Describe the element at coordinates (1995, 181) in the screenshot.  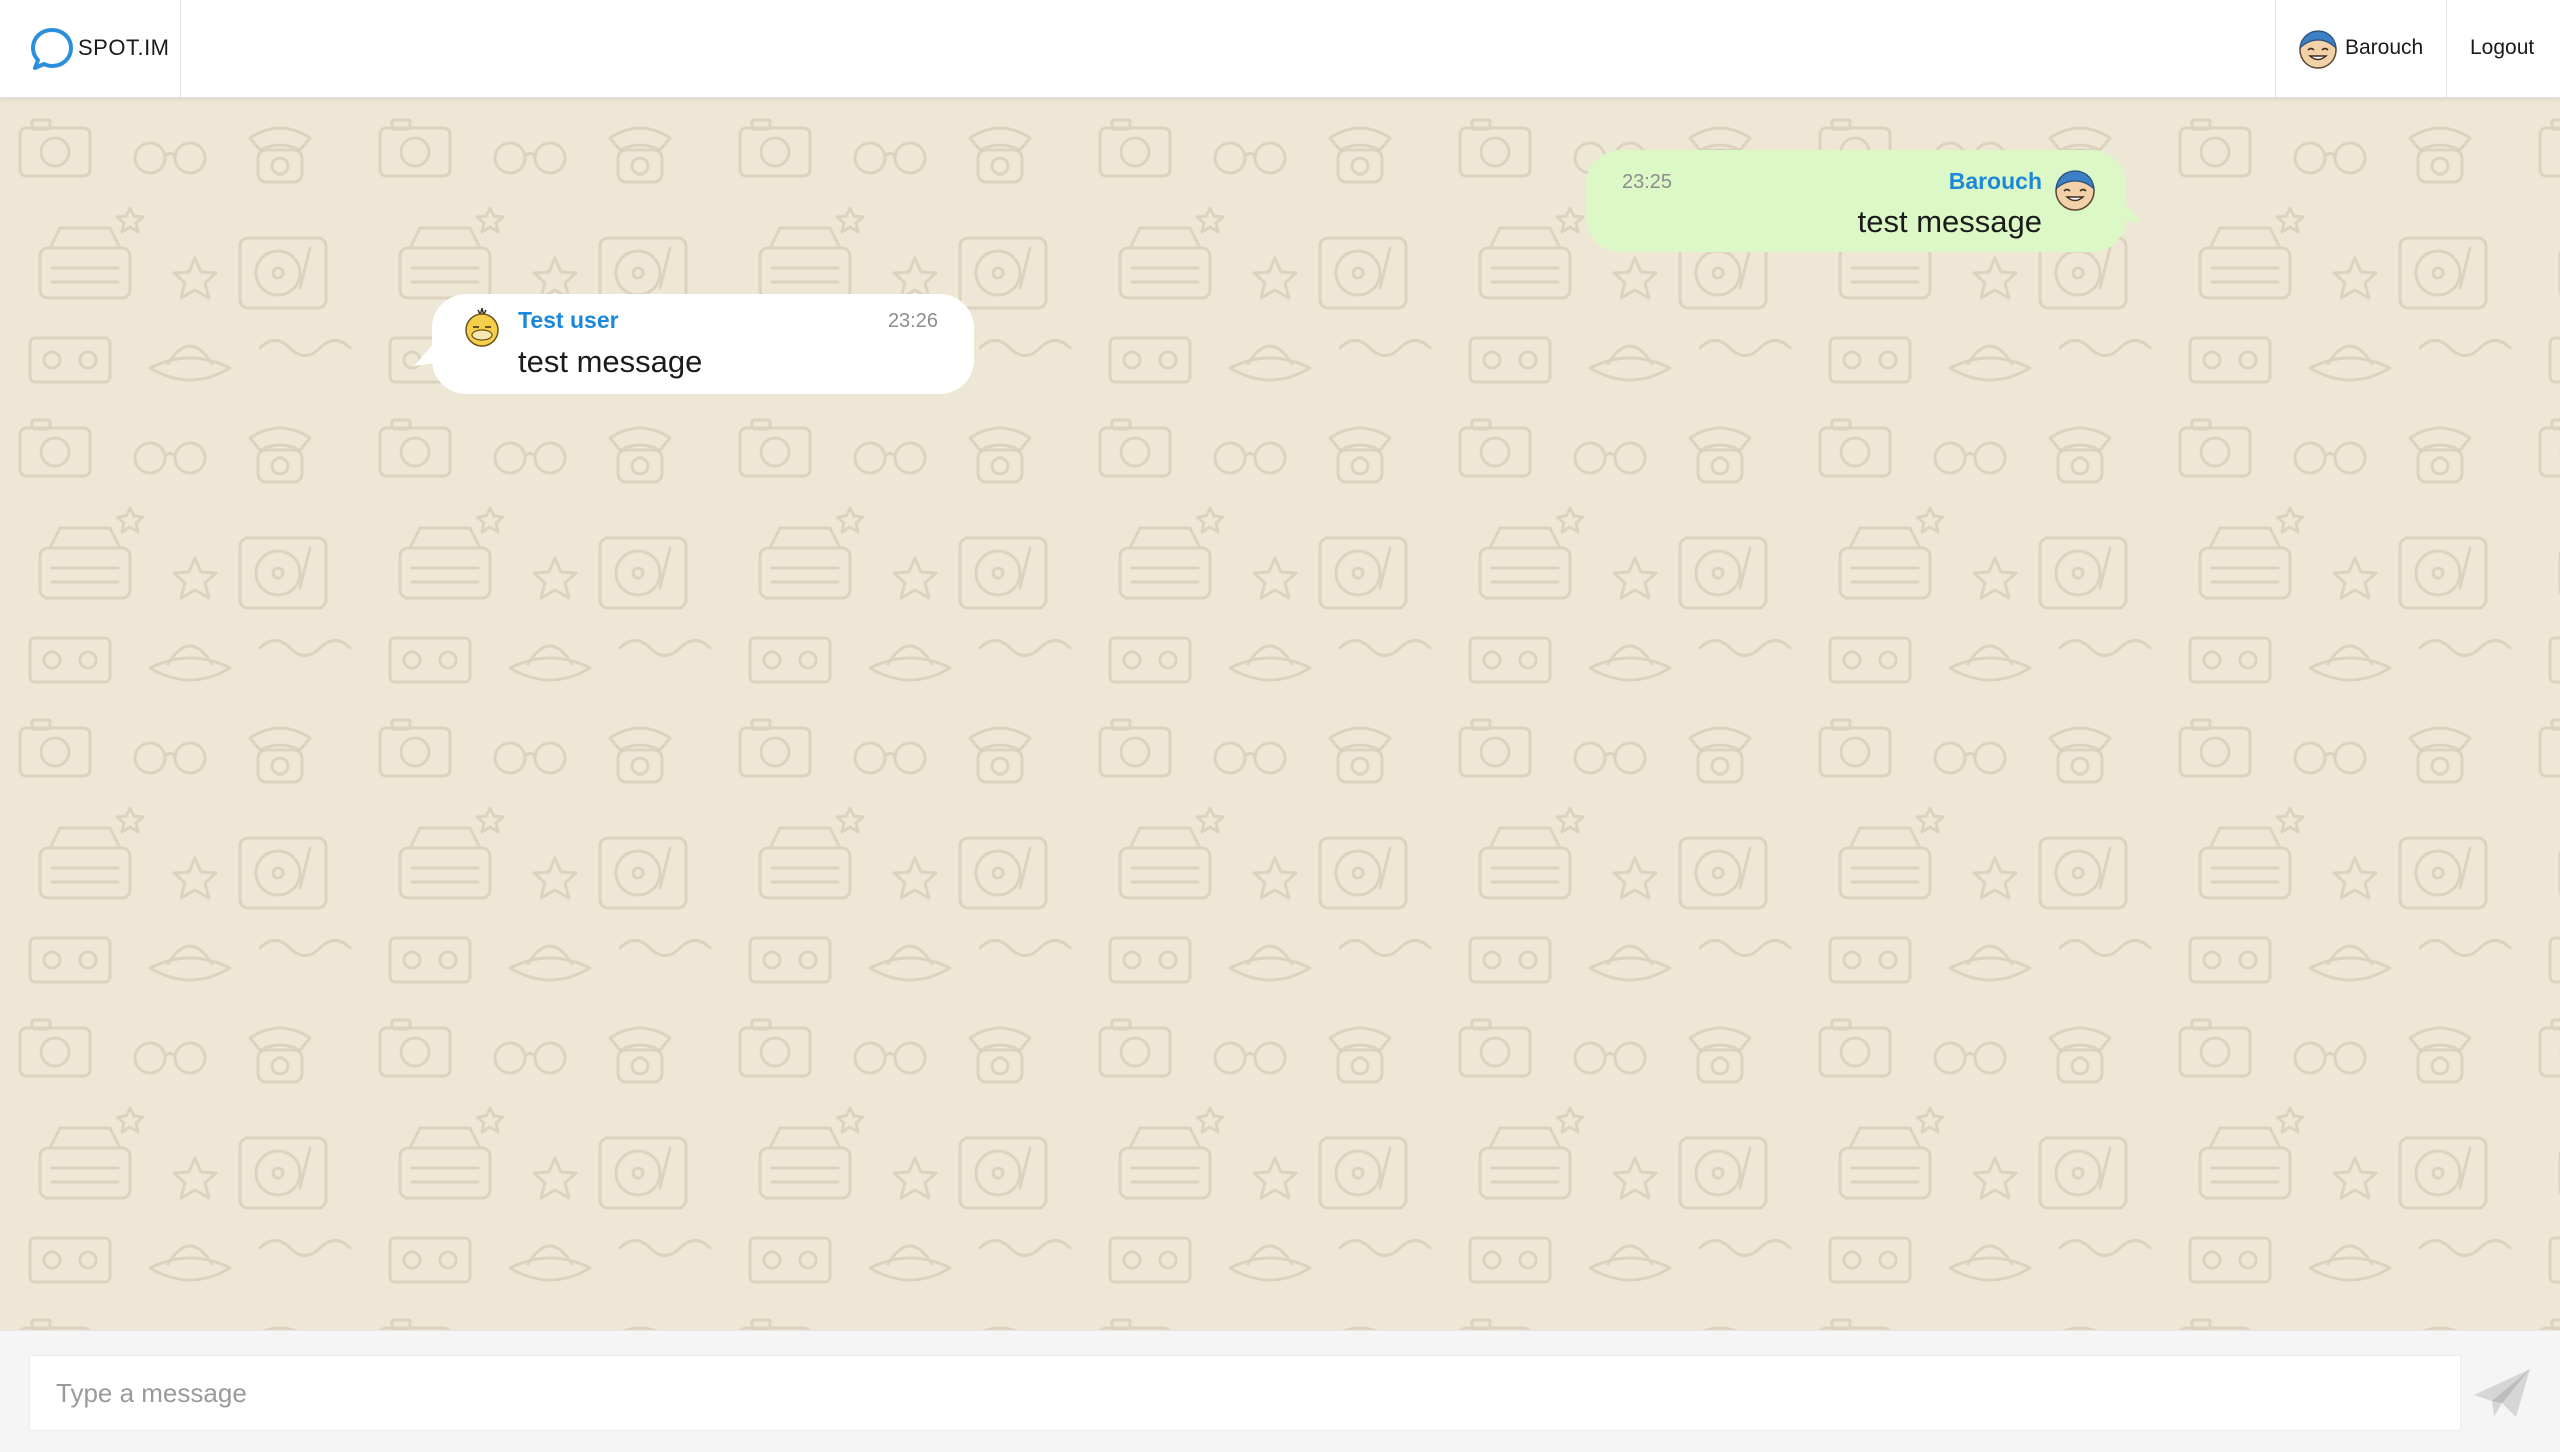
I see `message-author: Barouch` at that location.